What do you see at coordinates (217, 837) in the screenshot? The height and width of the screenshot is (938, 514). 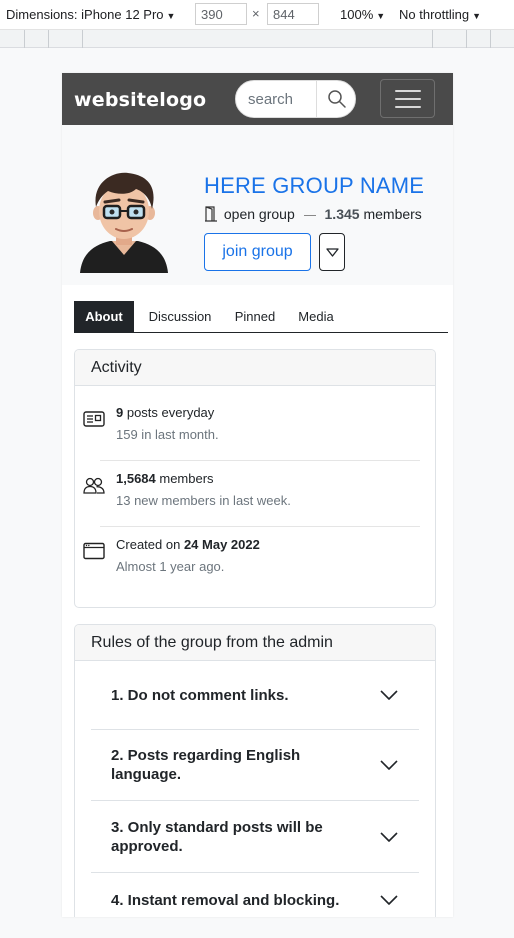 I see `rule-text: 3. Only standard posts will be approved.` at bounding box center [217, 837].